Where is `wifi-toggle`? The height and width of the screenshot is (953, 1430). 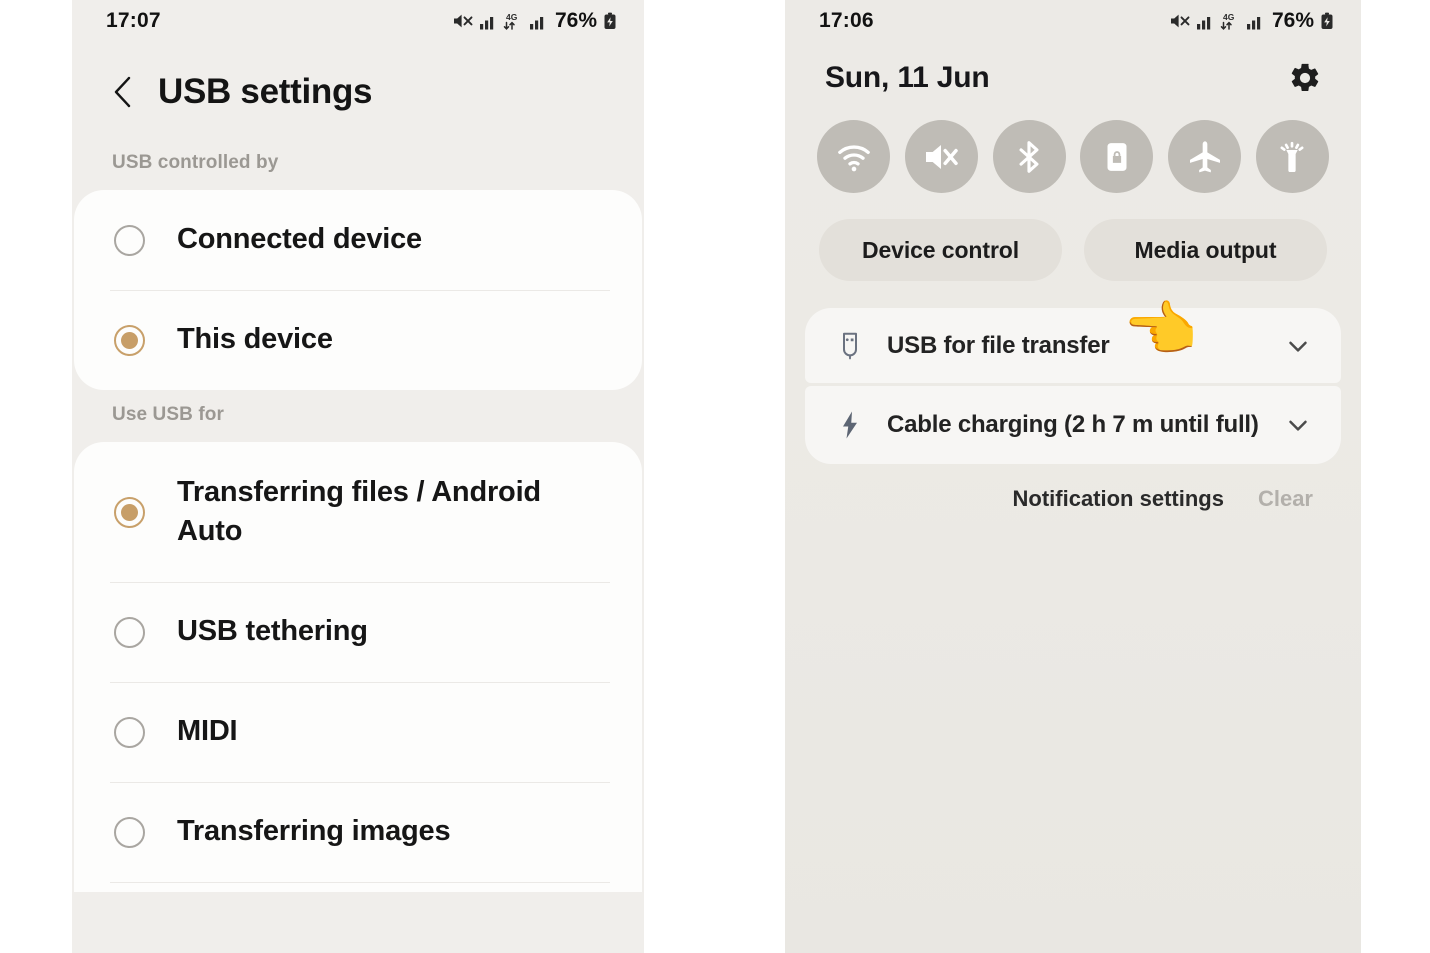 wifi-toggle is located at coordinates (853, 156).